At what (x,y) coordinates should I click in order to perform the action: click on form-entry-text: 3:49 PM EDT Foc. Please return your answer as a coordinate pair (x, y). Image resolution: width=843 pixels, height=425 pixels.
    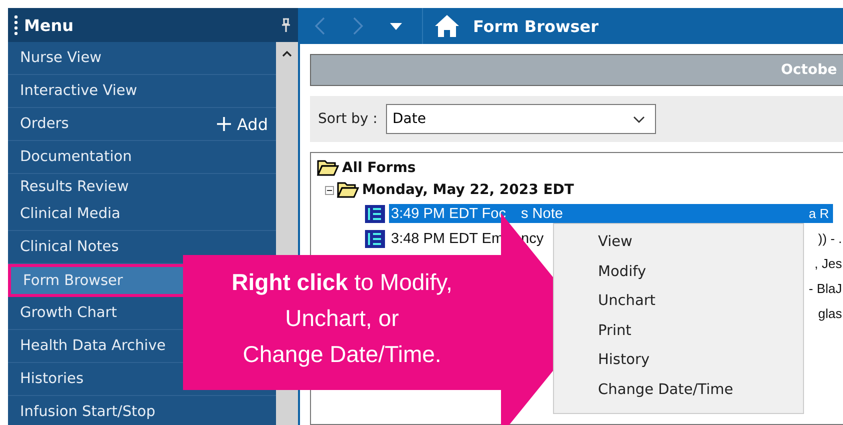
    Looking at the image, I should click on (454, 214).